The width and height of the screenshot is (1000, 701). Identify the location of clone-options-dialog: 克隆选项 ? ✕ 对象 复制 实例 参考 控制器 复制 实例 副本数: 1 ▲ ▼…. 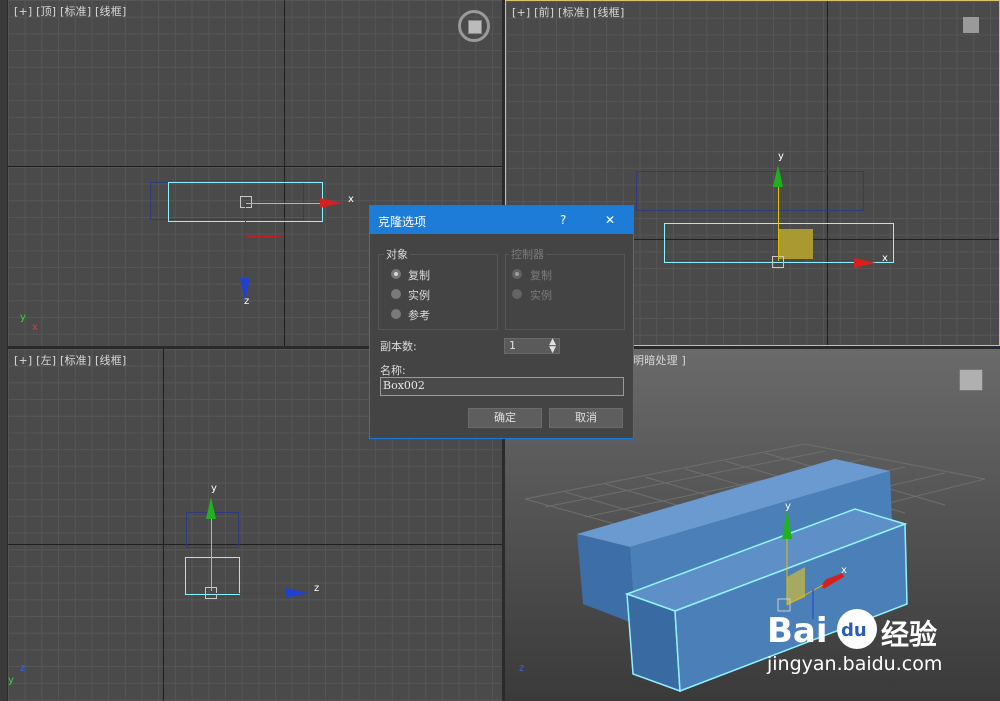
(501, 322).